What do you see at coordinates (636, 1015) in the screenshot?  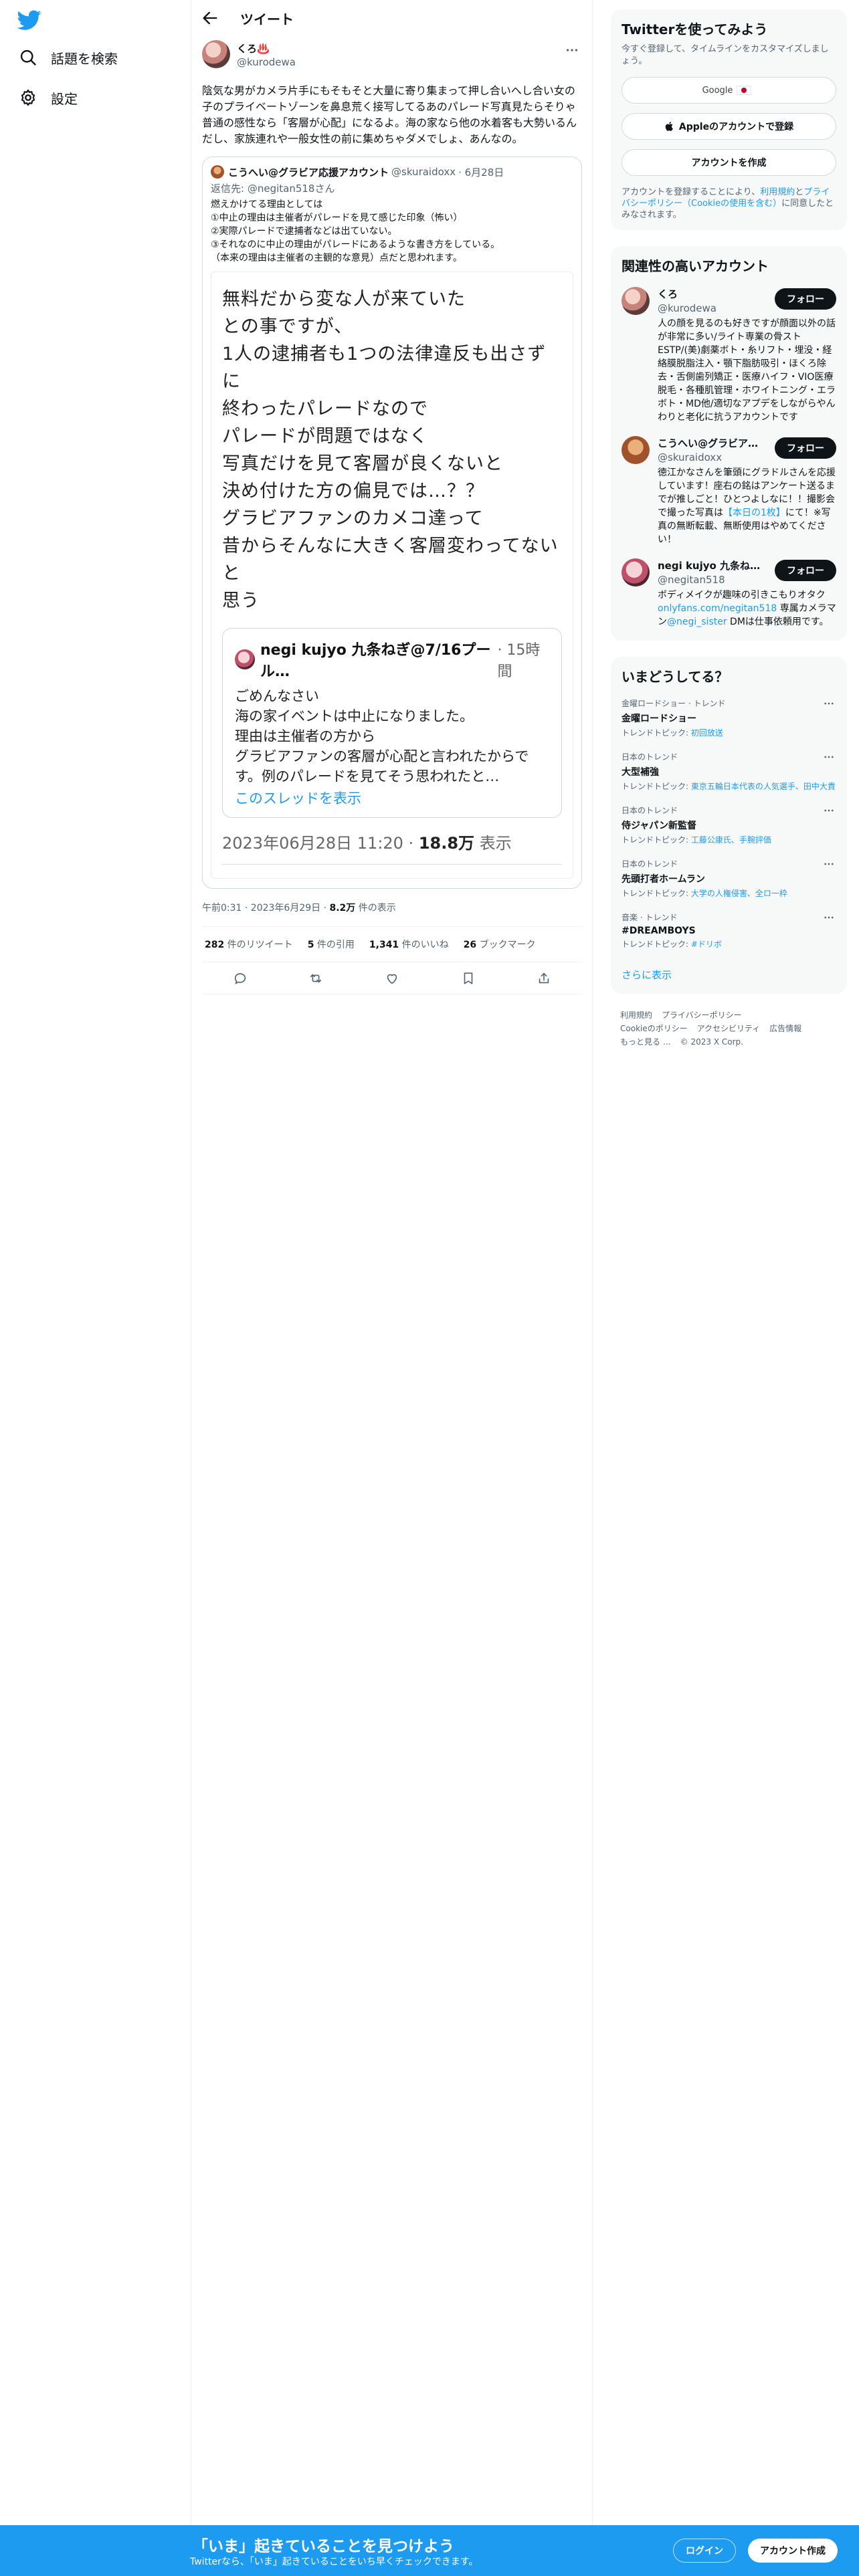 I see `footer-terms-link: 利用規約` at bounding box center [636, 1015].